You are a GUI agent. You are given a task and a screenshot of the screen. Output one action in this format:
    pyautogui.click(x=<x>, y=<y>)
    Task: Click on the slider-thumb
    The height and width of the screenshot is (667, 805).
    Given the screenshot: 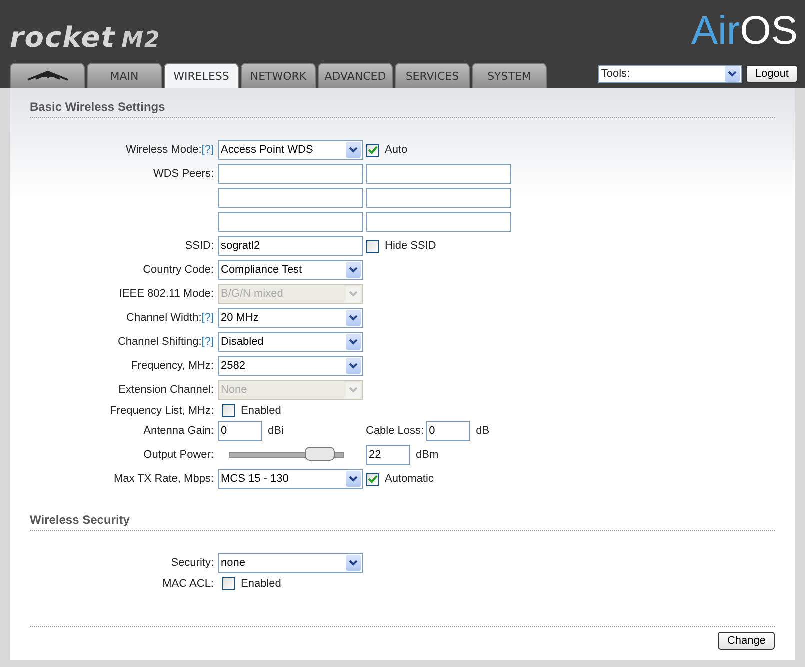 What is the action you would take?
    pyautogui.click(x=320, y=454)
    